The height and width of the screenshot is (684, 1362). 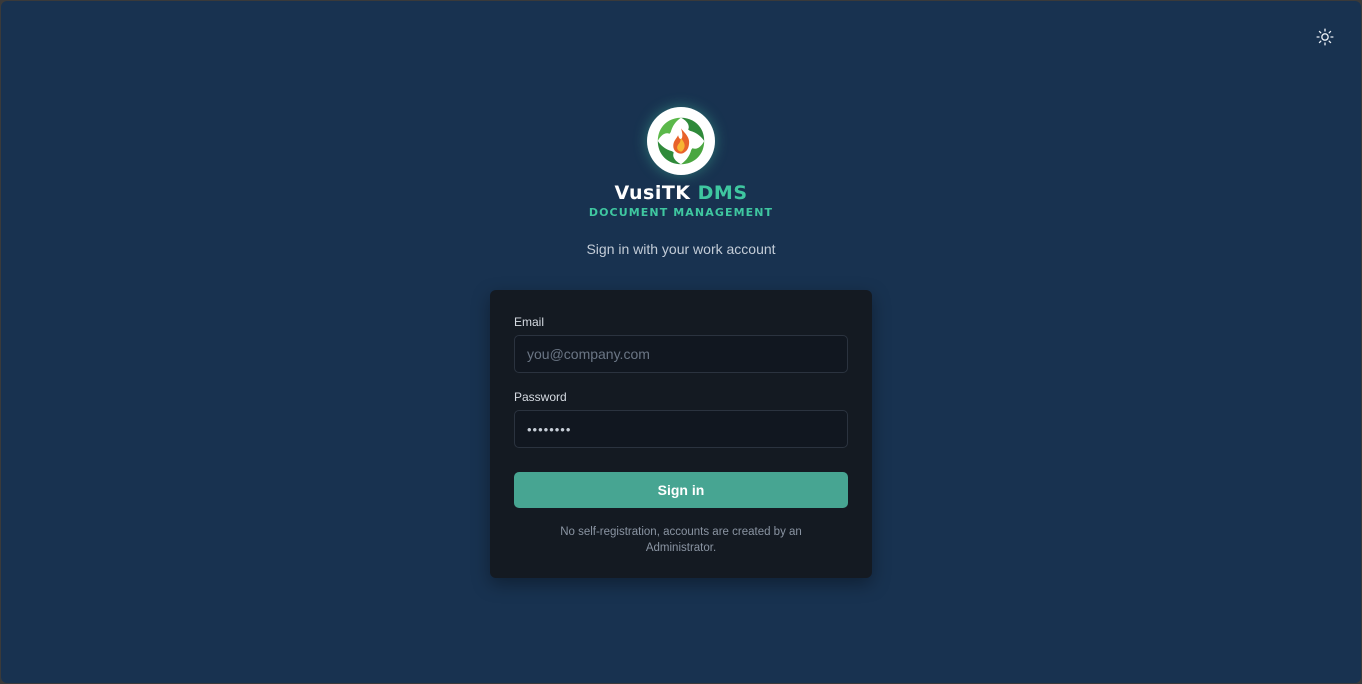 I want to click on signin-tagline: Sign in with your work account, so click(x=681, y=249).